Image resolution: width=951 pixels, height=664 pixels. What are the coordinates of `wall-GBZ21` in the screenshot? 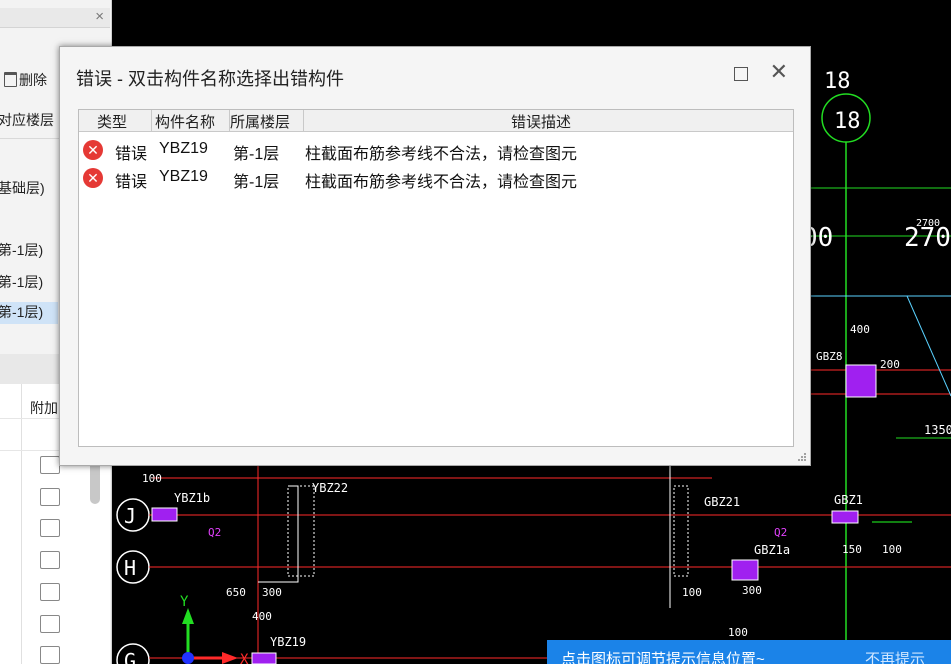 It's located at (681, 531).